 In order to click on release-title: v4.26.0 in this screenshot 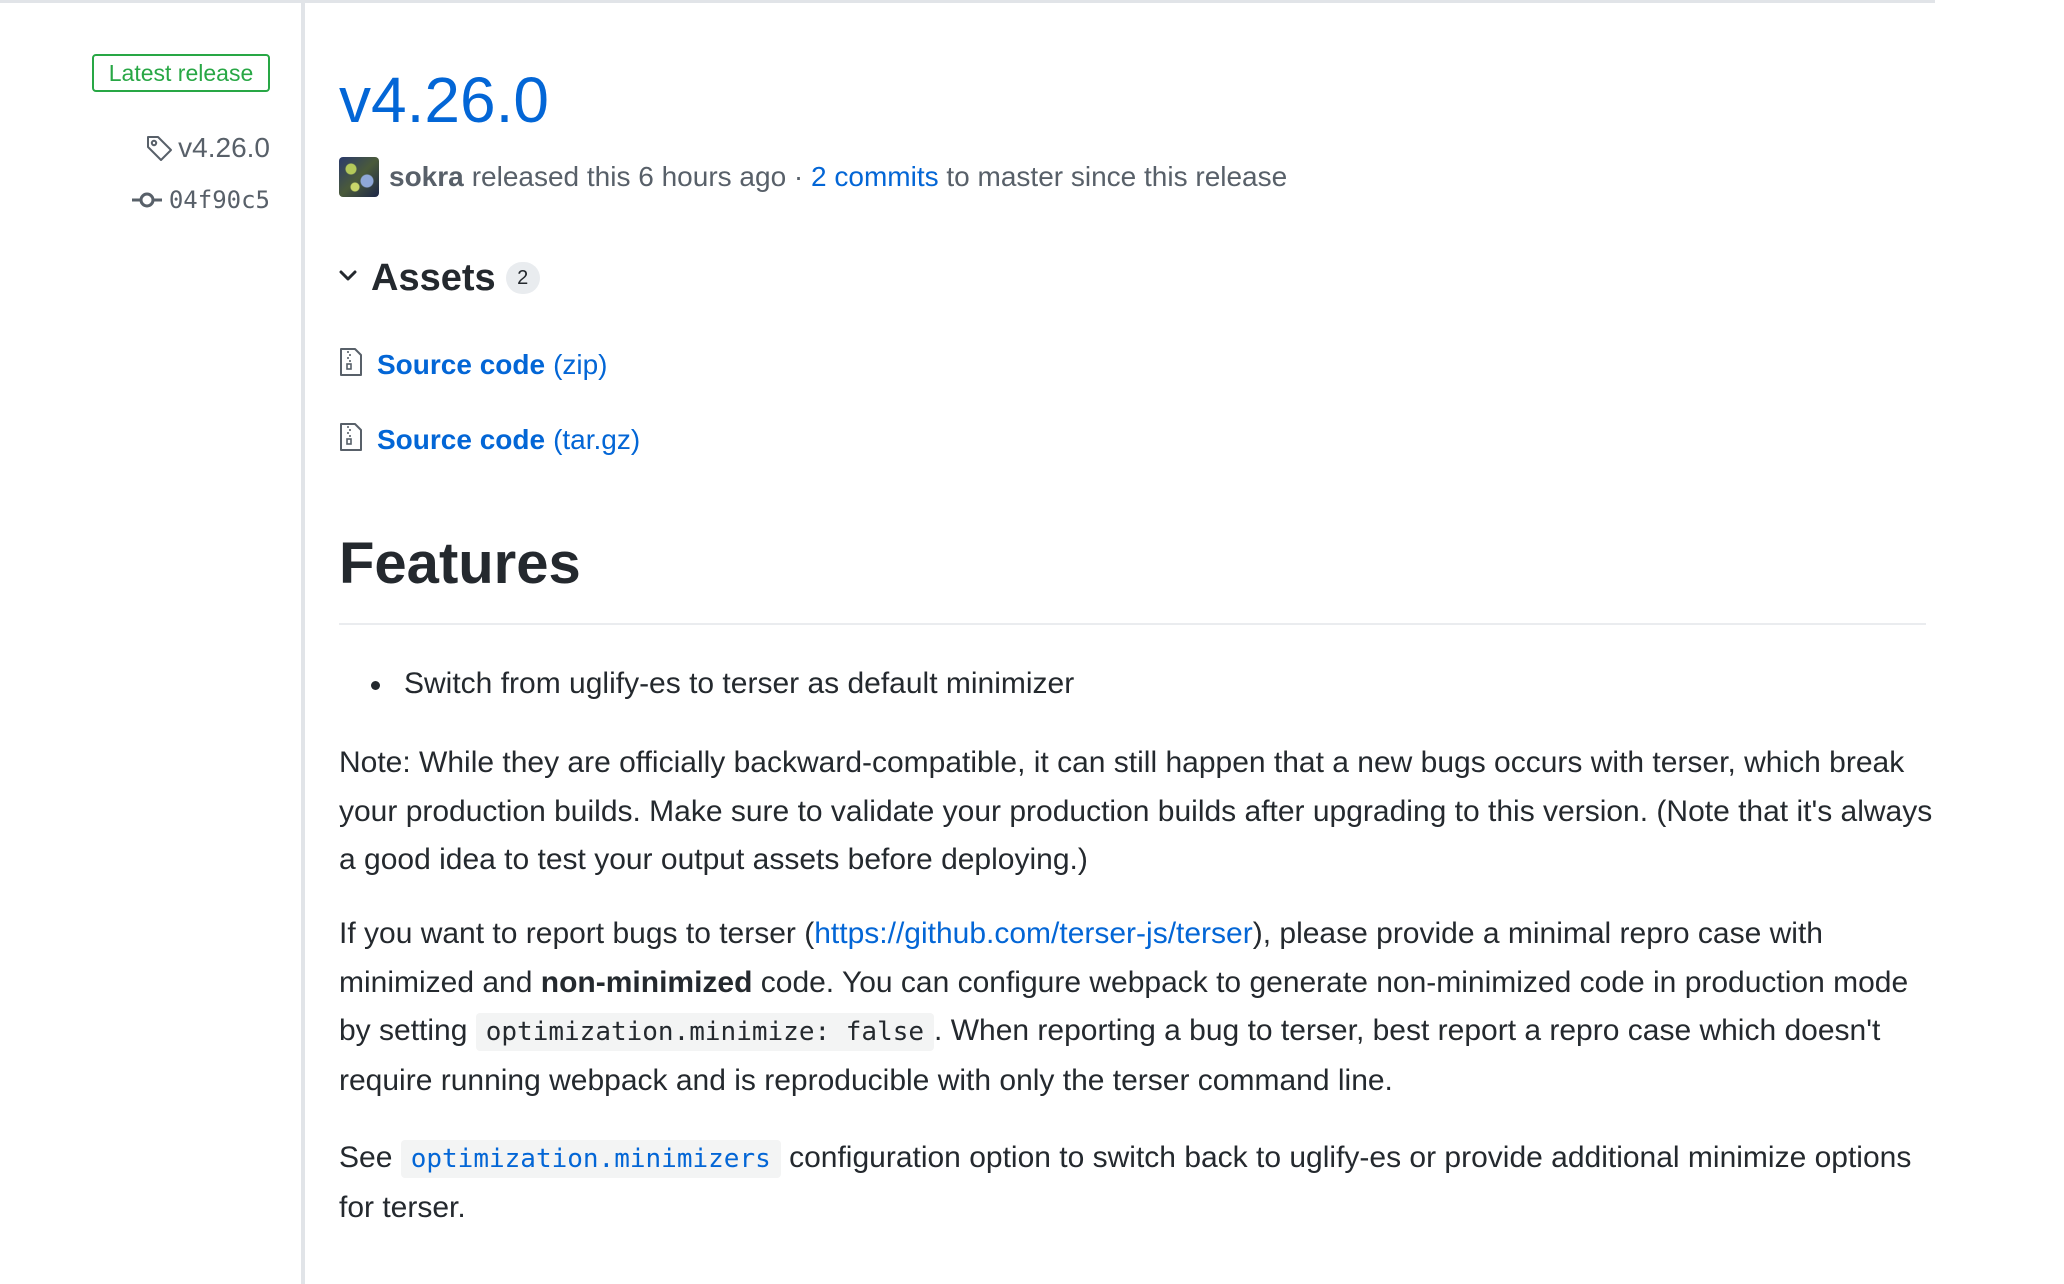, I will do `click(444, 100)`.